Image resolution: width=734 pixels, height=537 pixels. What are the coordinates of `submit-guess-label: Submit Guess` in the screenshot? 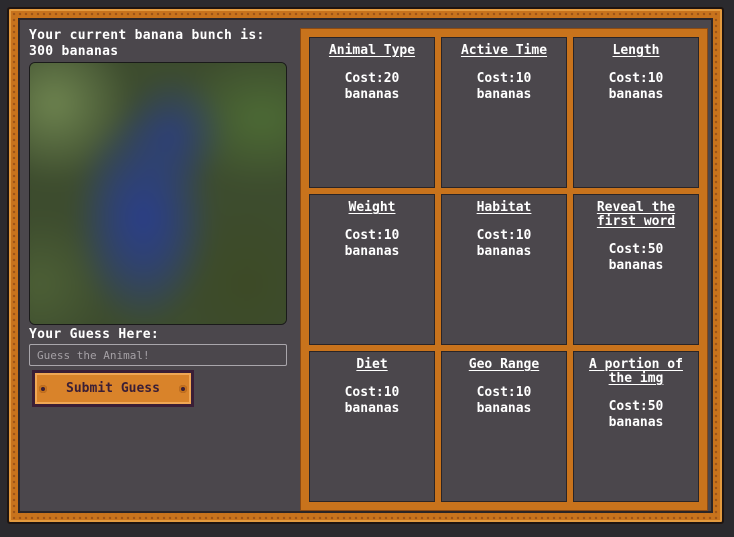 It's located at (113, 388).